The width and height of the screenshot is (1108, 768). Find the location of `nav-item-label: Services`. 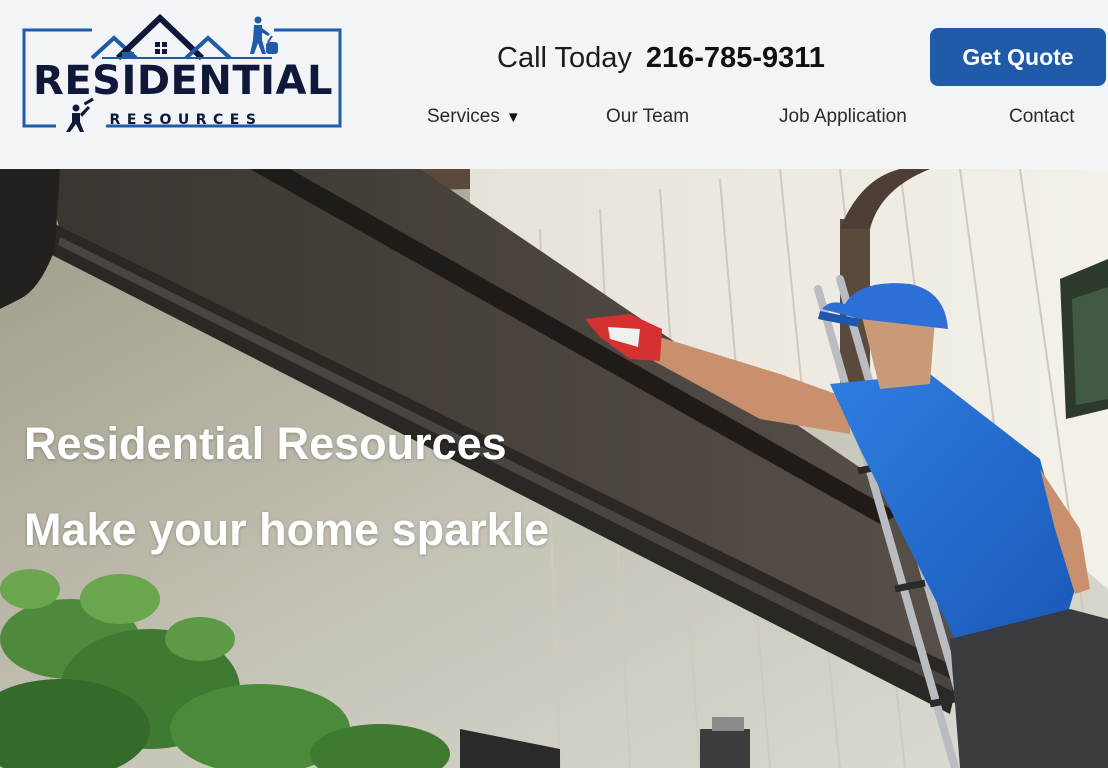

nav-item-label: Services is located at coordinates (463, 116).